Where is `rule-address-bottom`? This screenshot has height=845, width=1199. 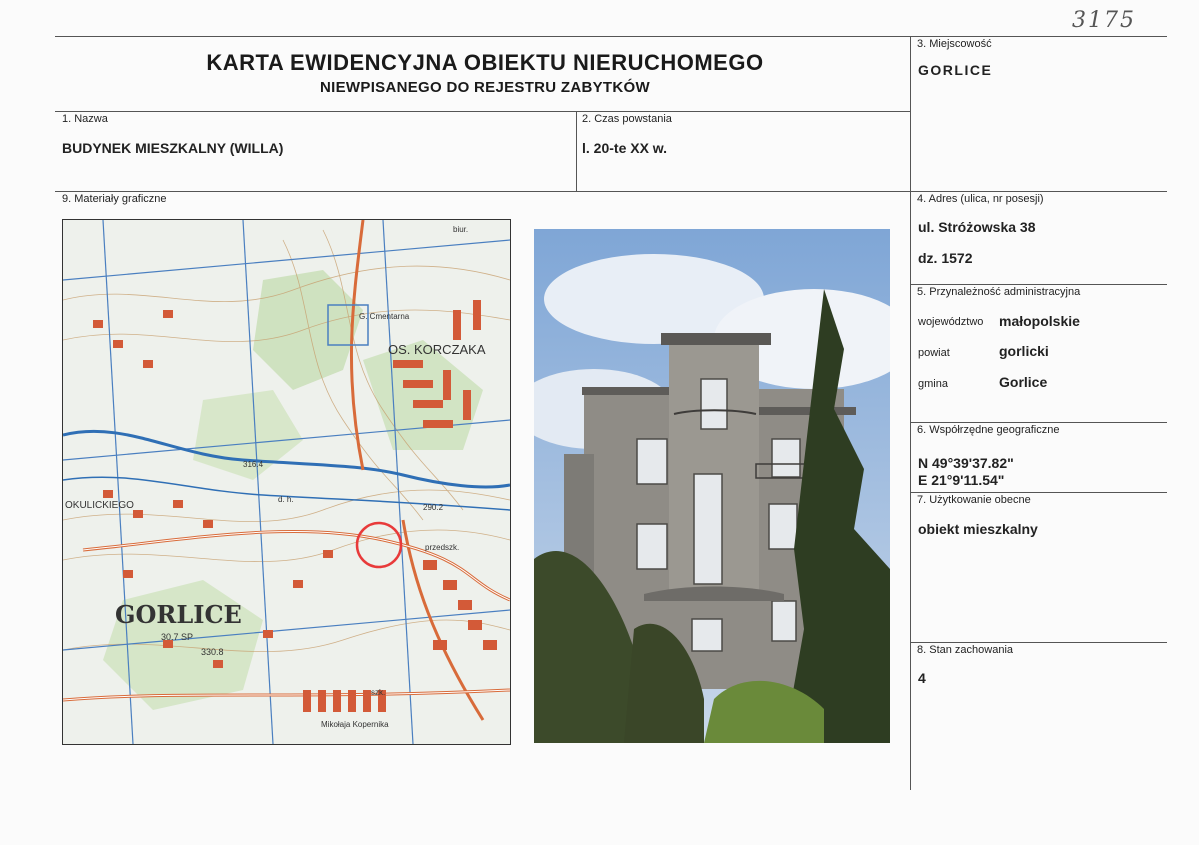 rule-address-bottom is located at coordinates (1038, 284).